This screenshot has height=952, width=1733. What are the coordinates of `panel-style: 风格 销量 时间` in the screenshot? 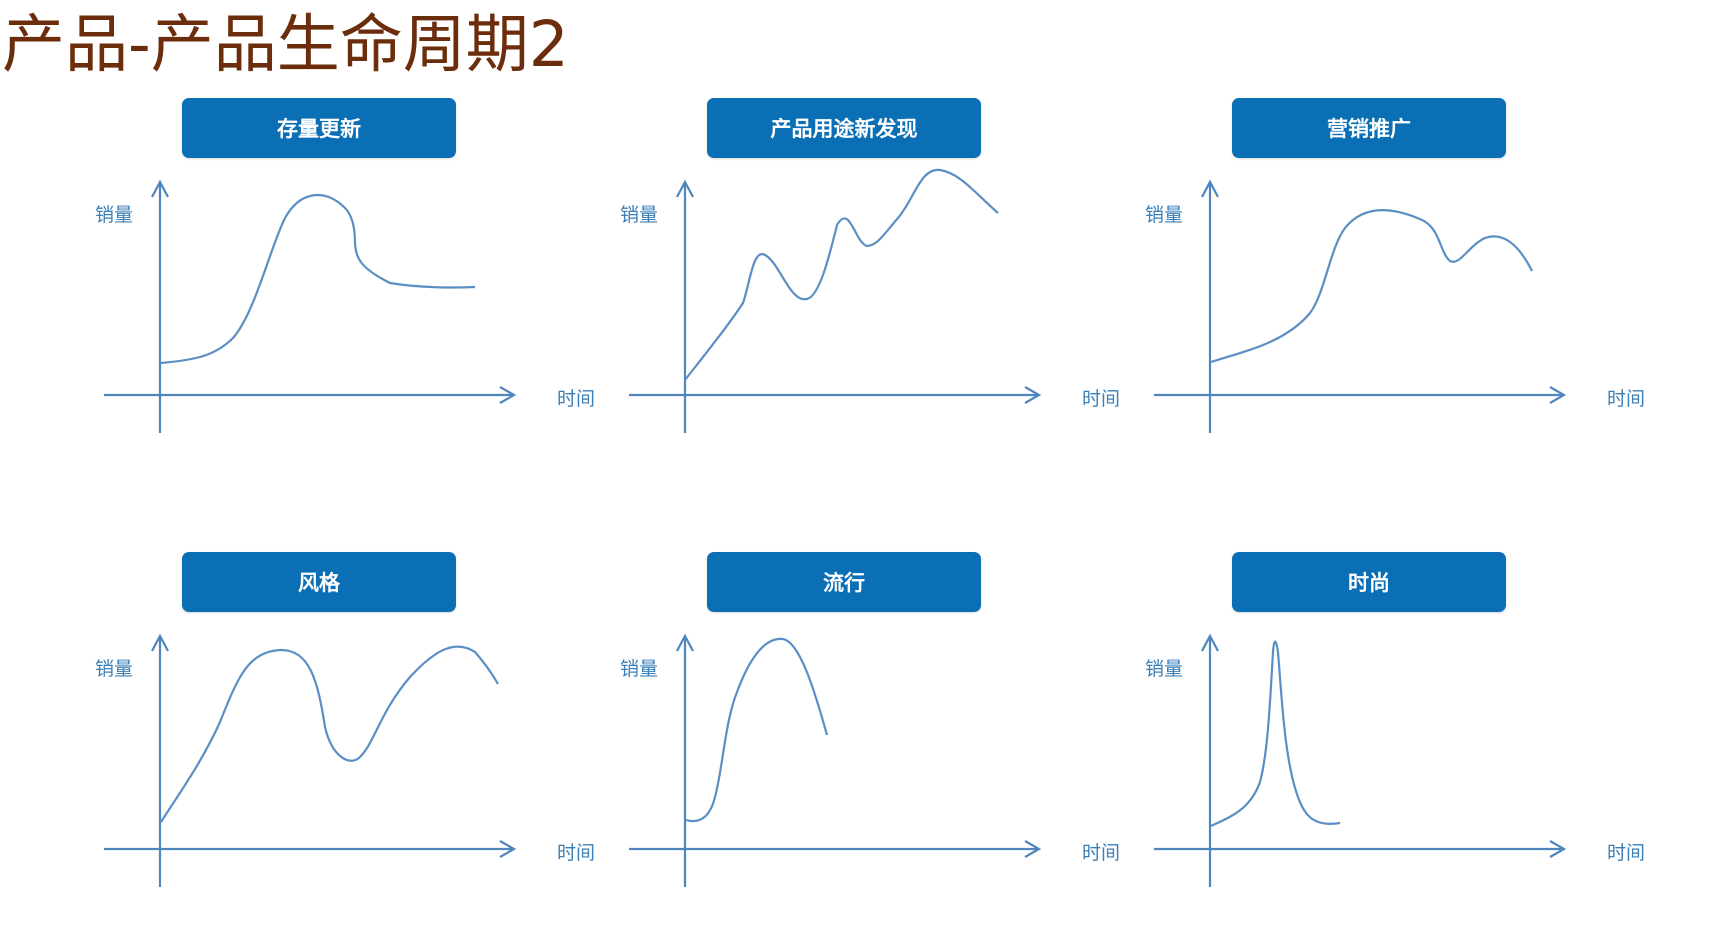 It's located at (370, 752).